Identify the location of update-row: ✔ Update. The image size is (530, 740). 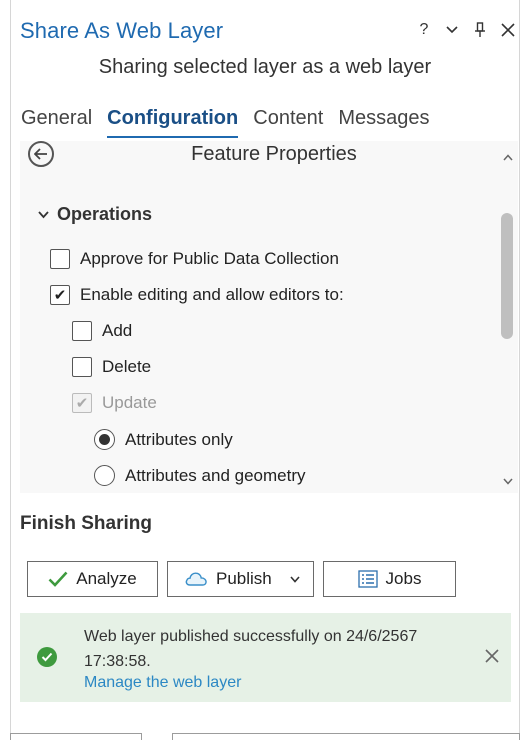
(114, 403).